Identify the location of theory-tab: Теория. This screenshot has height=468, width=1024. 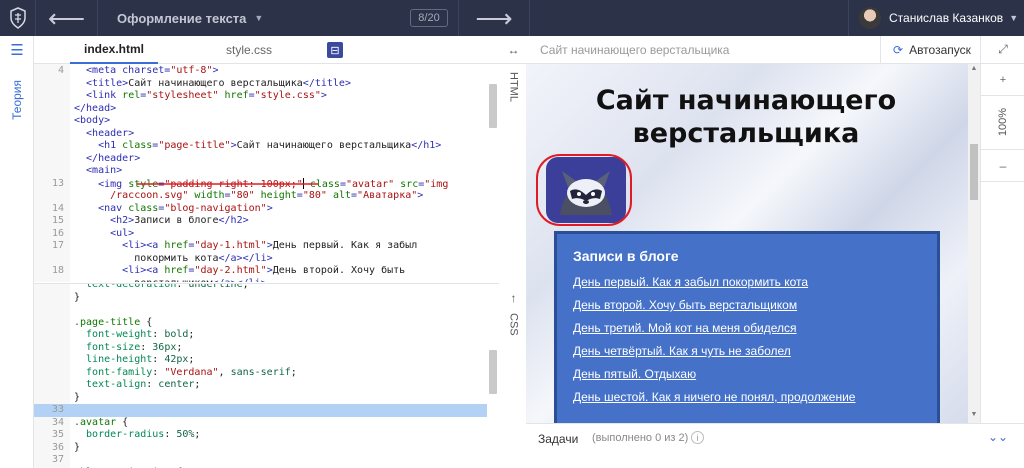
(17, 100).